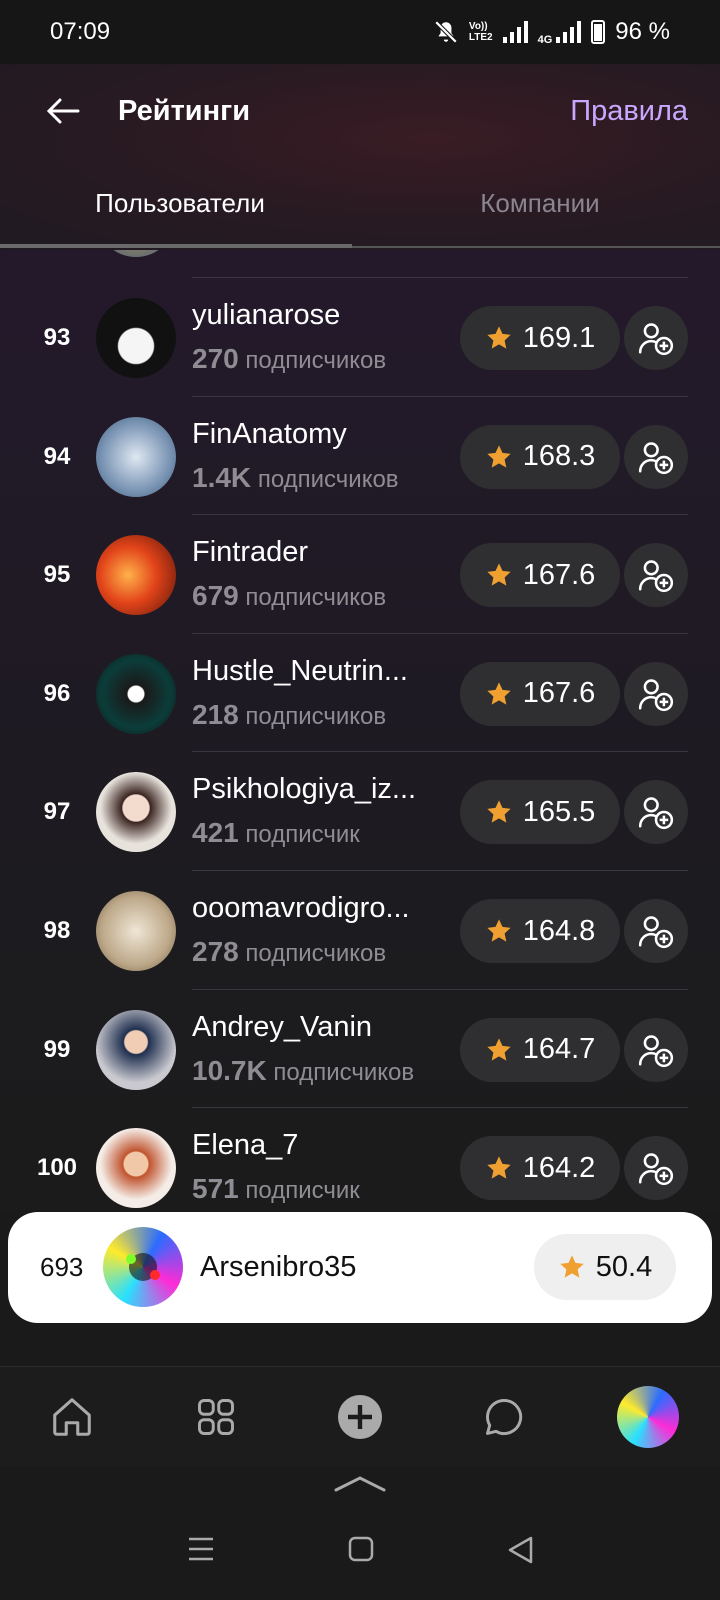 Image resolution: width=720 pixels, height=1600 pixels. I want to click on followers-count: 278 подписчиков, so click(289, 952).